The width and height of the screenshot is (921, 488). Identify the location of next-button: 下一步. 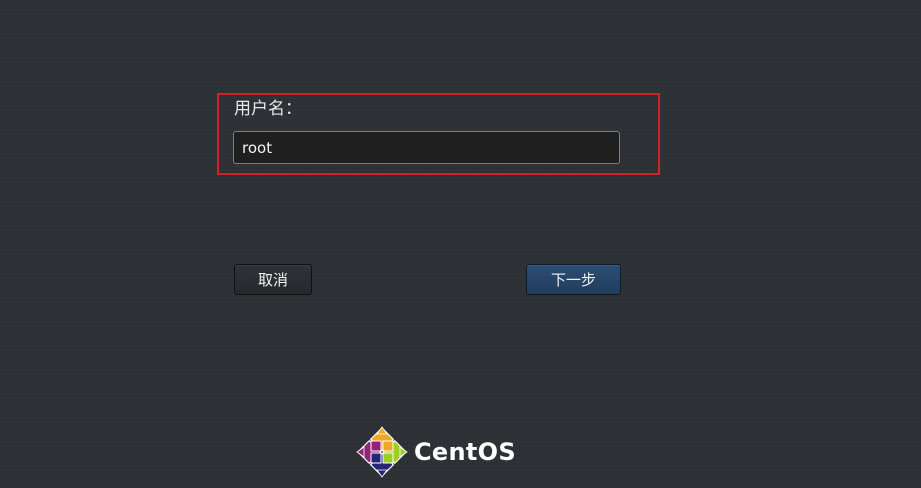
(573, 279).